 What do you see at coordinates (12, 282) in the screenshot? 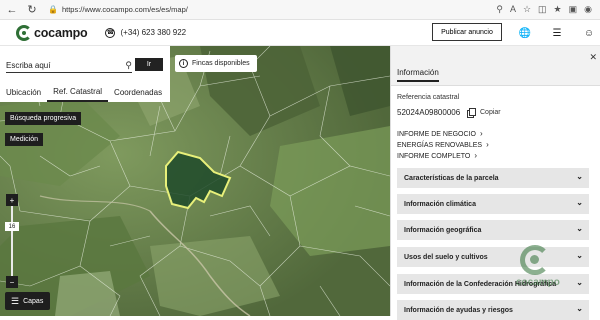
I see `zoom-out-button: −` at bounding box center [12, 282].